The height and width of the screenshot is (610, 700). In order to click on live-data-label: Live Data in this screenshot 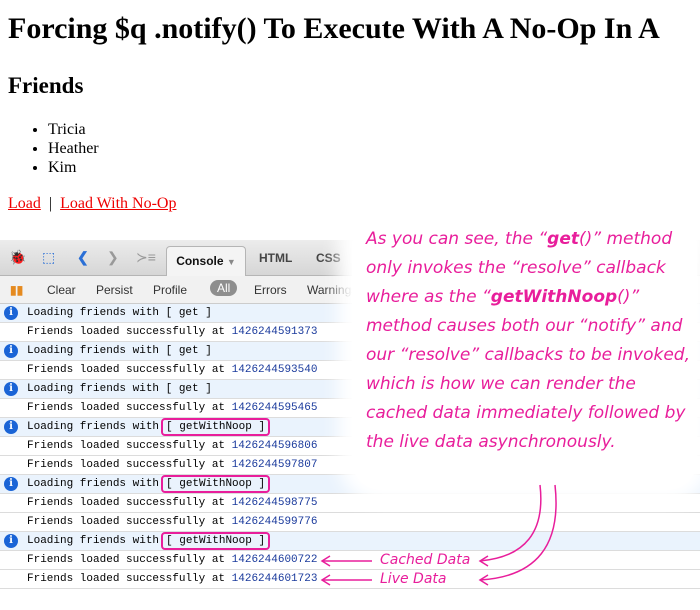, I will do `click(413, 579)`.